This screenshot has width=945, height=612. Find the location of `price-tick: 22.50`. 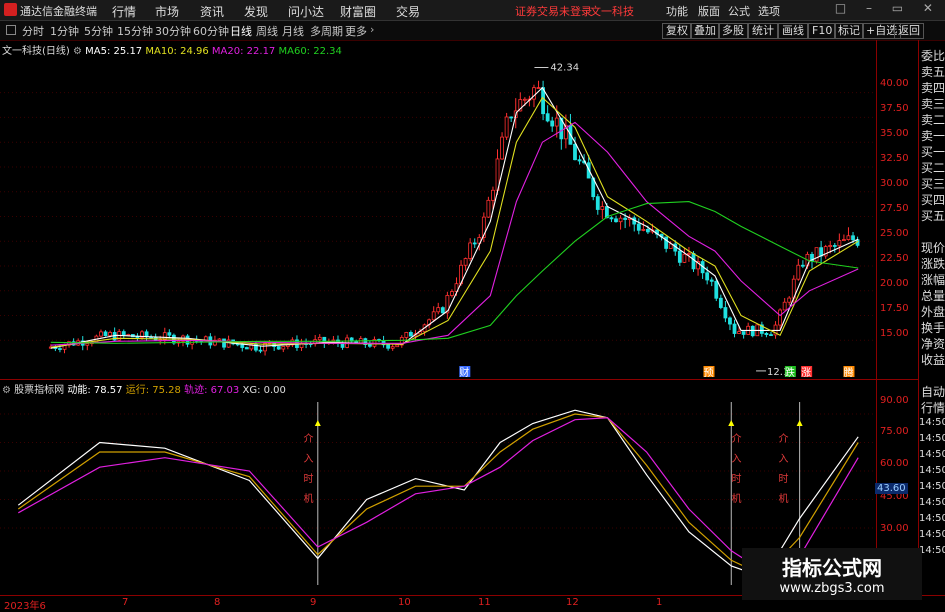

price-tick: 22.50 is located at coordinates (894, 258).